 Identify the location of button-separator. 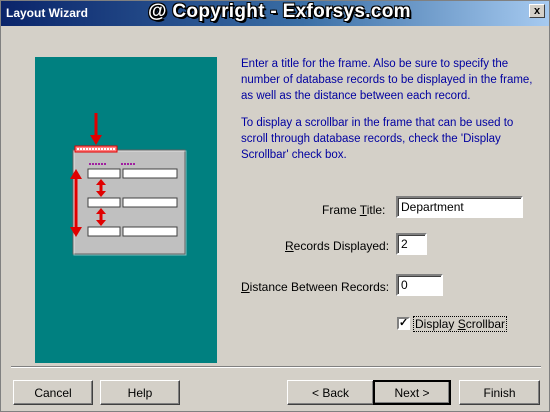
(276, 367).